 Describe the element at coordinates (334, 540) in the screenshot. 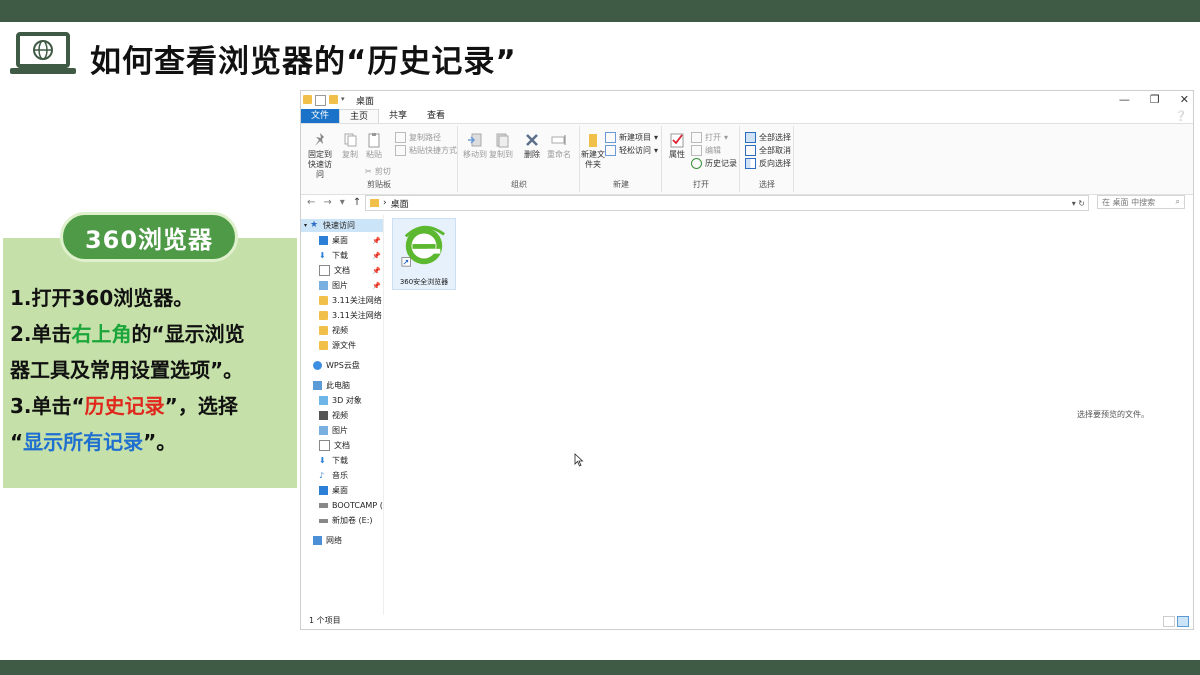

I see `tree-label: 网络` at that location.